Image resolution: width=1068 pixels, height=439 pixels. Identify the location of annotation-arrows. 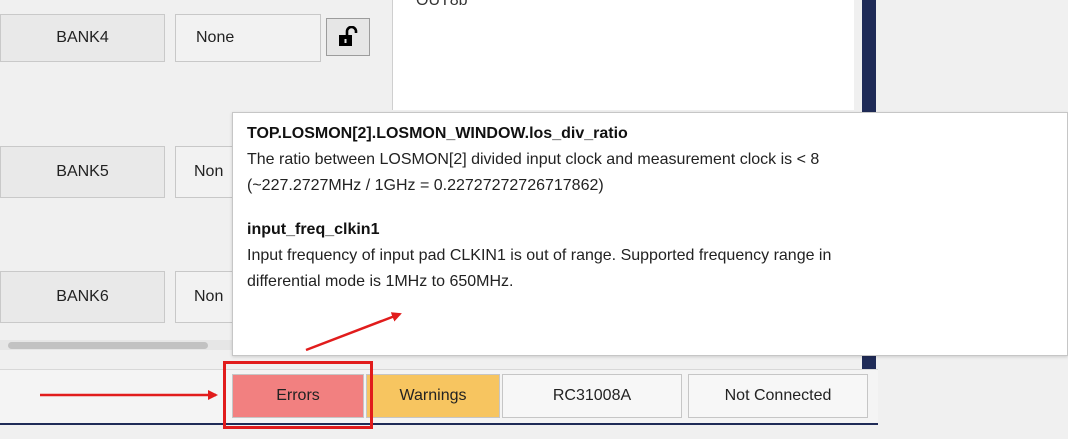
(221, 356).